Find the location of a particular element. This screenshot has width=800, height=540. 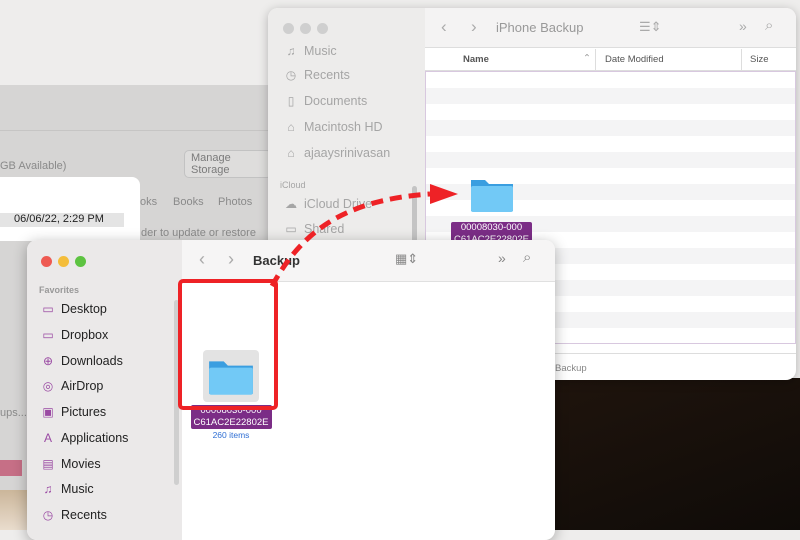

drag-arrow is located at coordinates (363, 236).